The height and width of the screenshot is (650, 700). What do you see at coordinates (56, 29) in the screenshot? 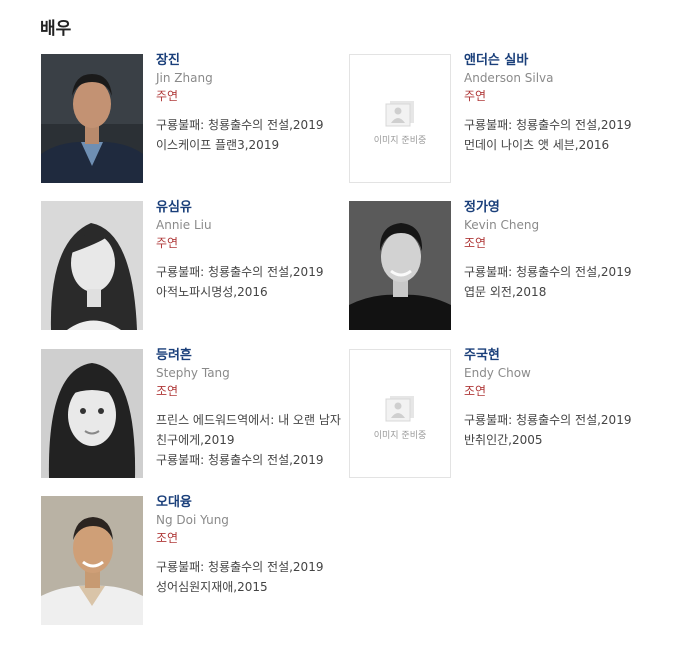
I see `section-title: 배우` at bounding box center [56, 29].